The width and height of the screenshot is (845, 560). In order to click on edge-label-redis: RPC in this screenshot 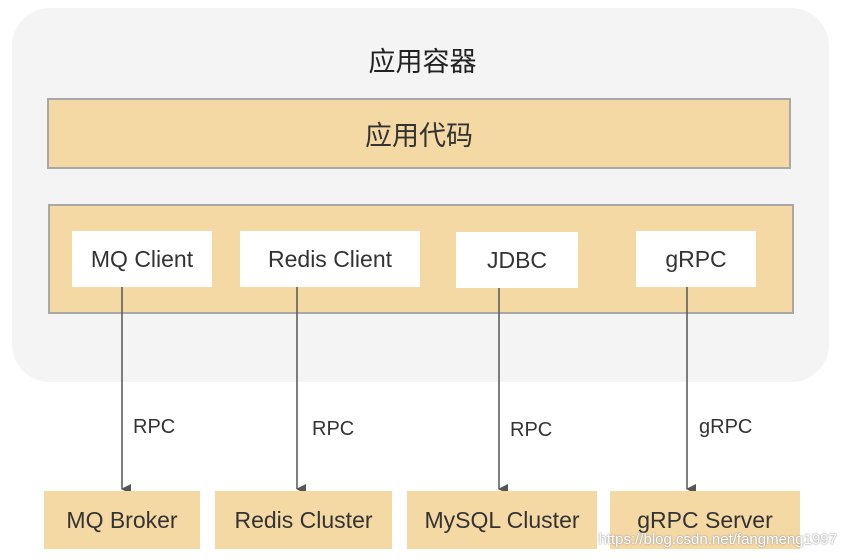, I will do `click(333, 429)`.